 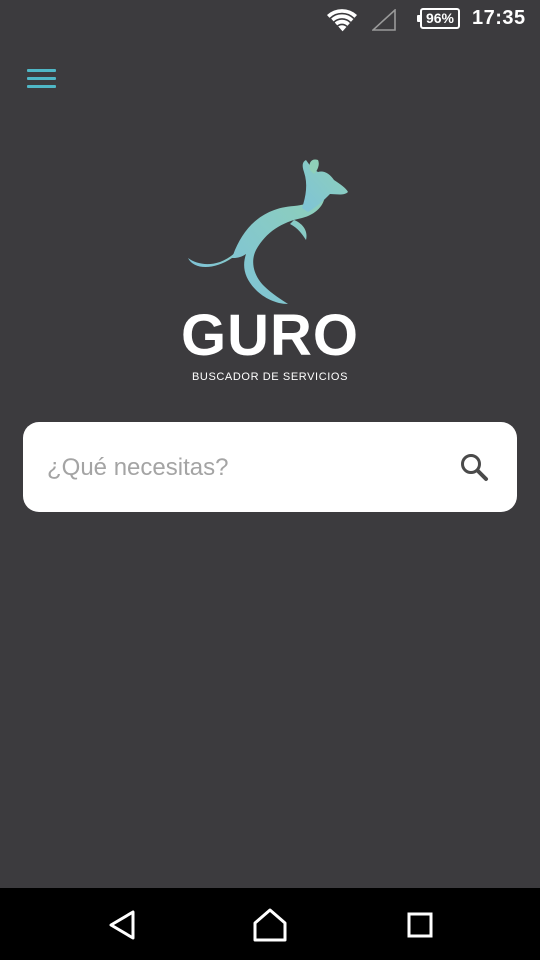 I want to click on search-icon, so click(x=474, y=467).